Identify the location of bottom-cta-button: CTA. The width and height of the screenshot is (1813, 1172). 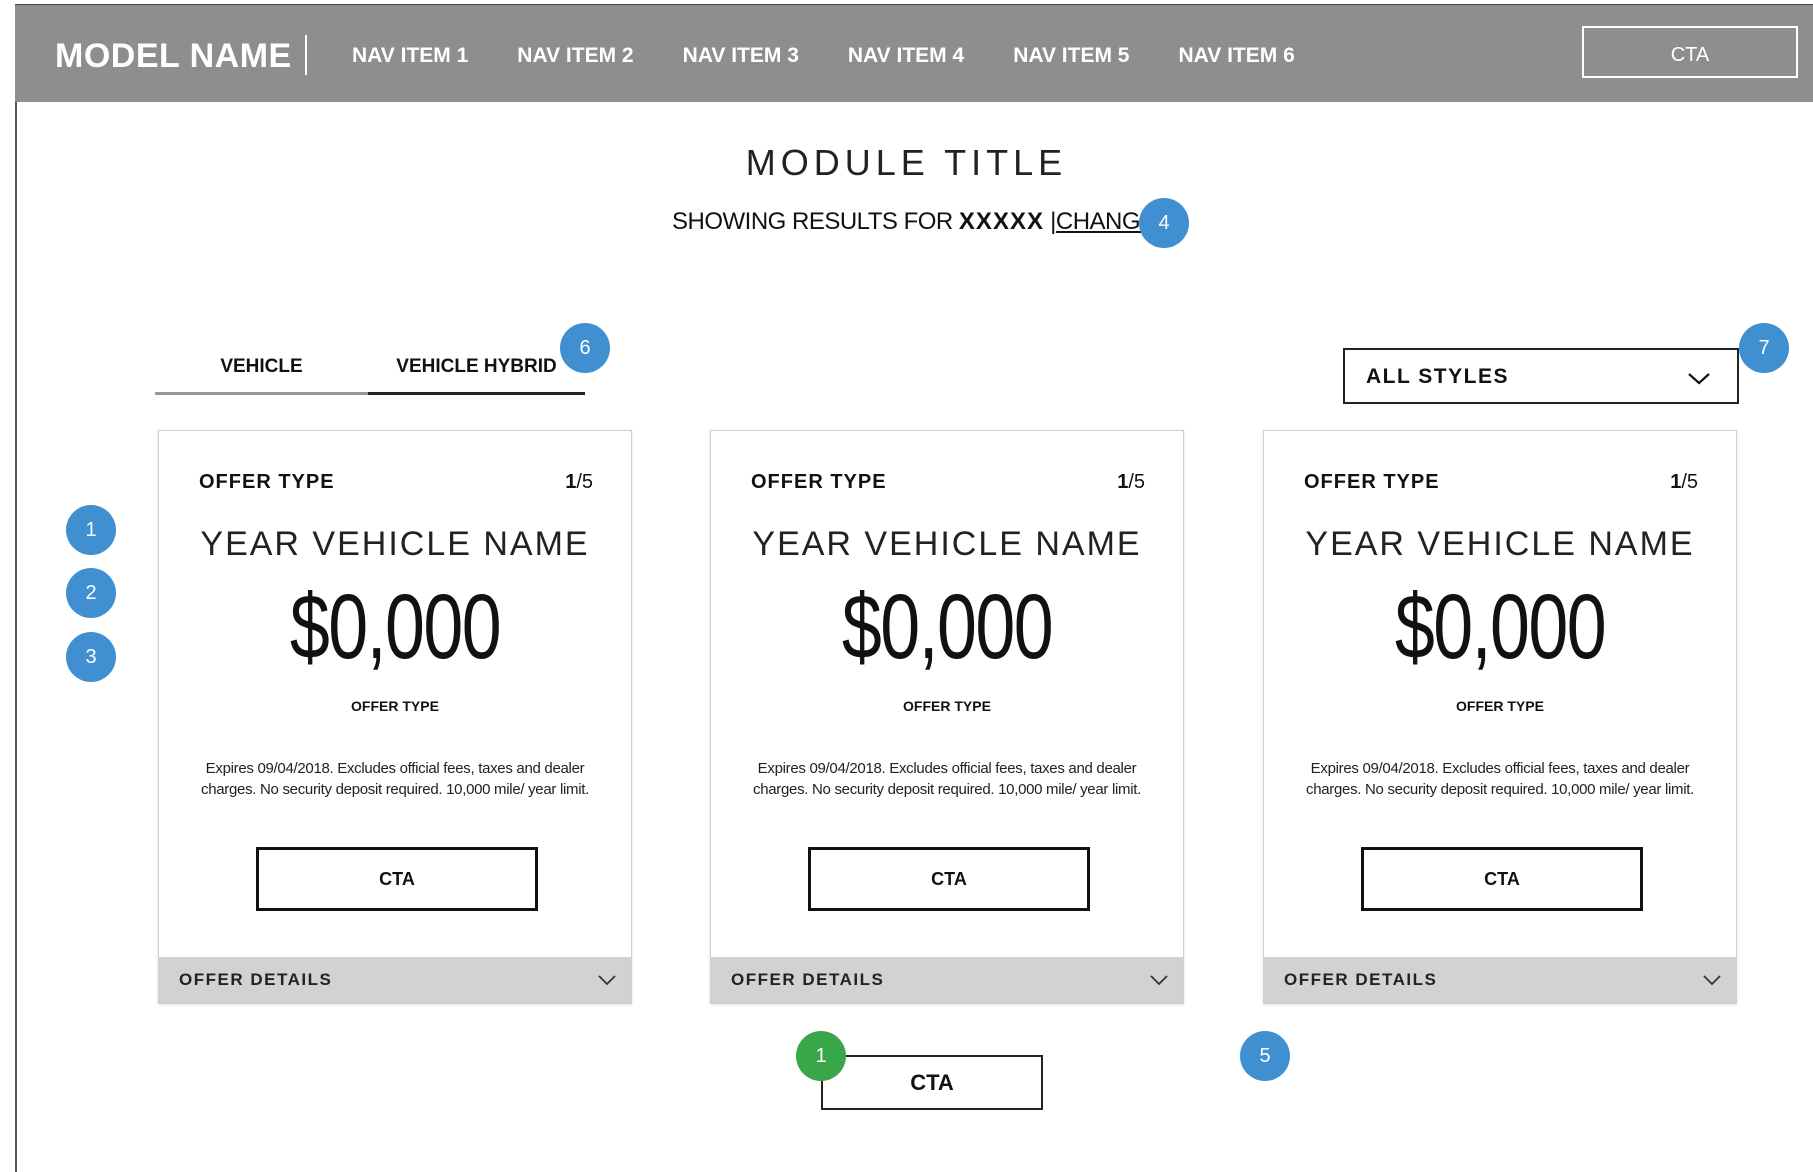
(932, 1082).